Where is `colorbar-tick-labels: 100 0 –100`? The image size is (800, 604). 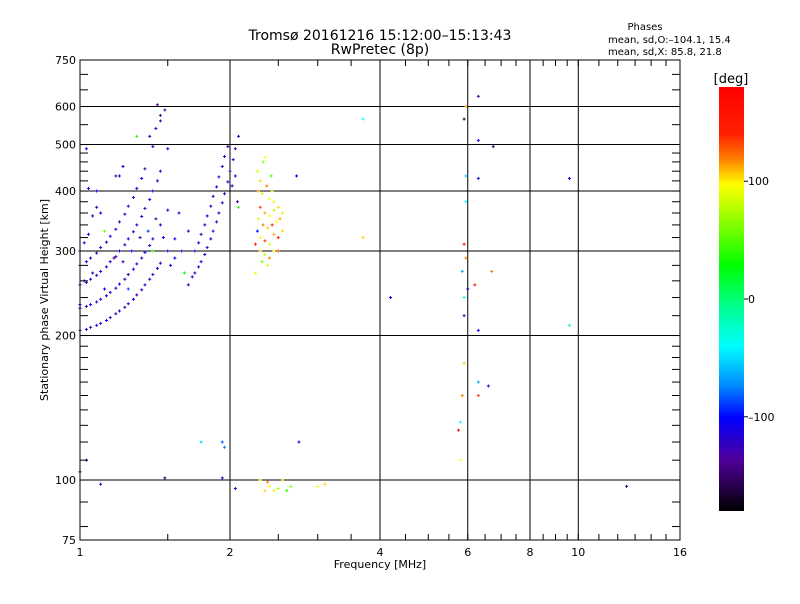
colorbar-tick-labels: 100 0 –100 is located at coordinates (759, 299).